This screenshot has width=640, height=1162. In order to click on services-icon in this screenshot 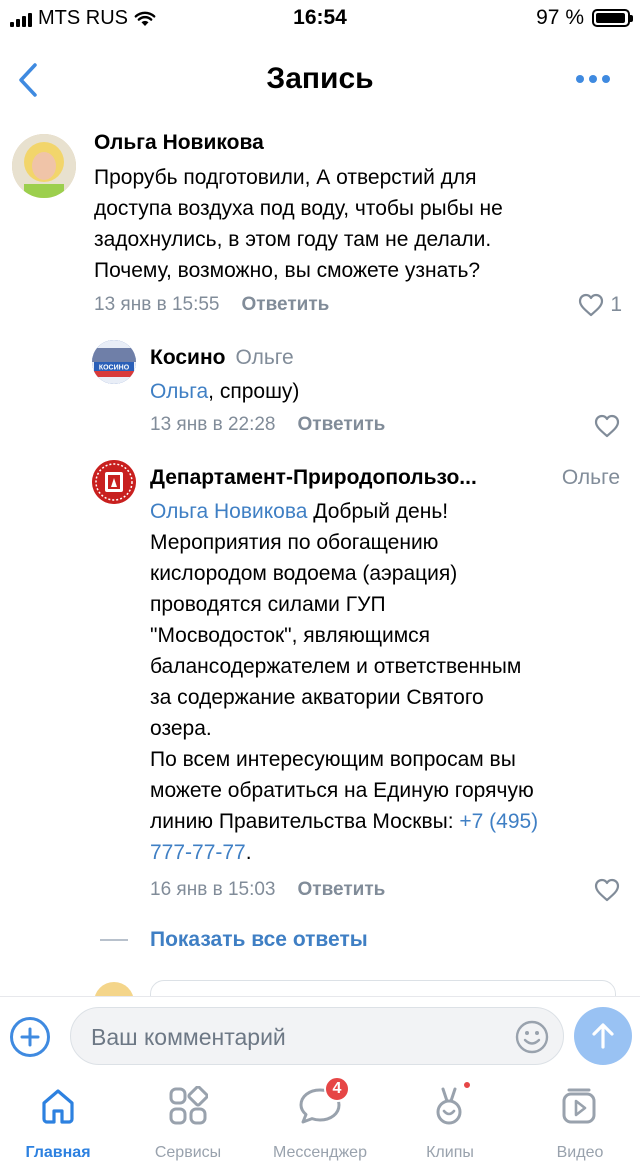, I will do `click(188, 1106)`.